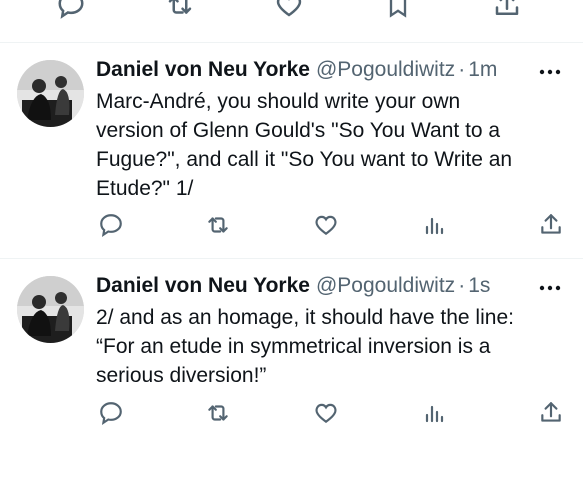 The width and height of the screenshot is (583, 500). I want to click on tweet-header: Daniel von Neu Yorke @Pogouldiwitz · 1s, so click(293, 288).